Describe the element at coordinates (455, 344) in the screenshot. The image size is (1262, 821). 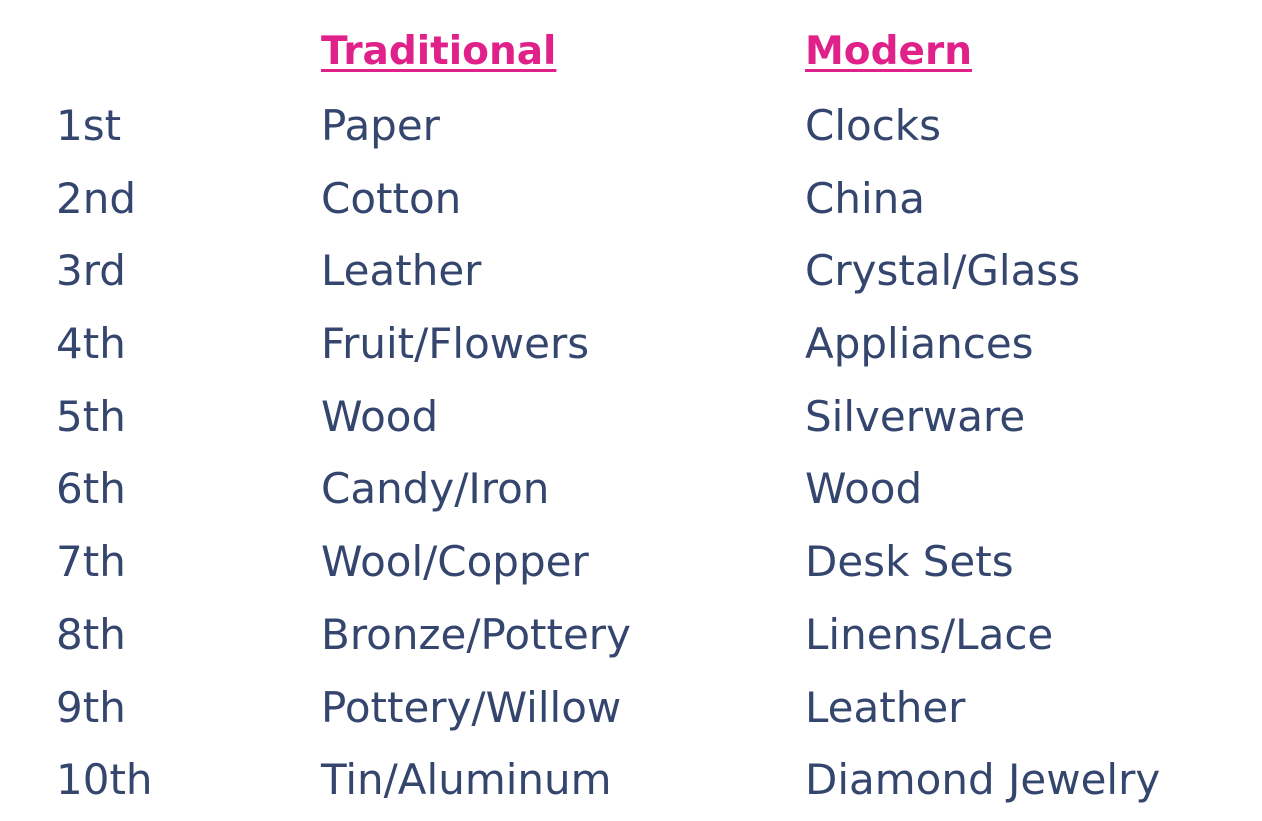
I see `traditional-cell: Fruit/Flowers` at that location.